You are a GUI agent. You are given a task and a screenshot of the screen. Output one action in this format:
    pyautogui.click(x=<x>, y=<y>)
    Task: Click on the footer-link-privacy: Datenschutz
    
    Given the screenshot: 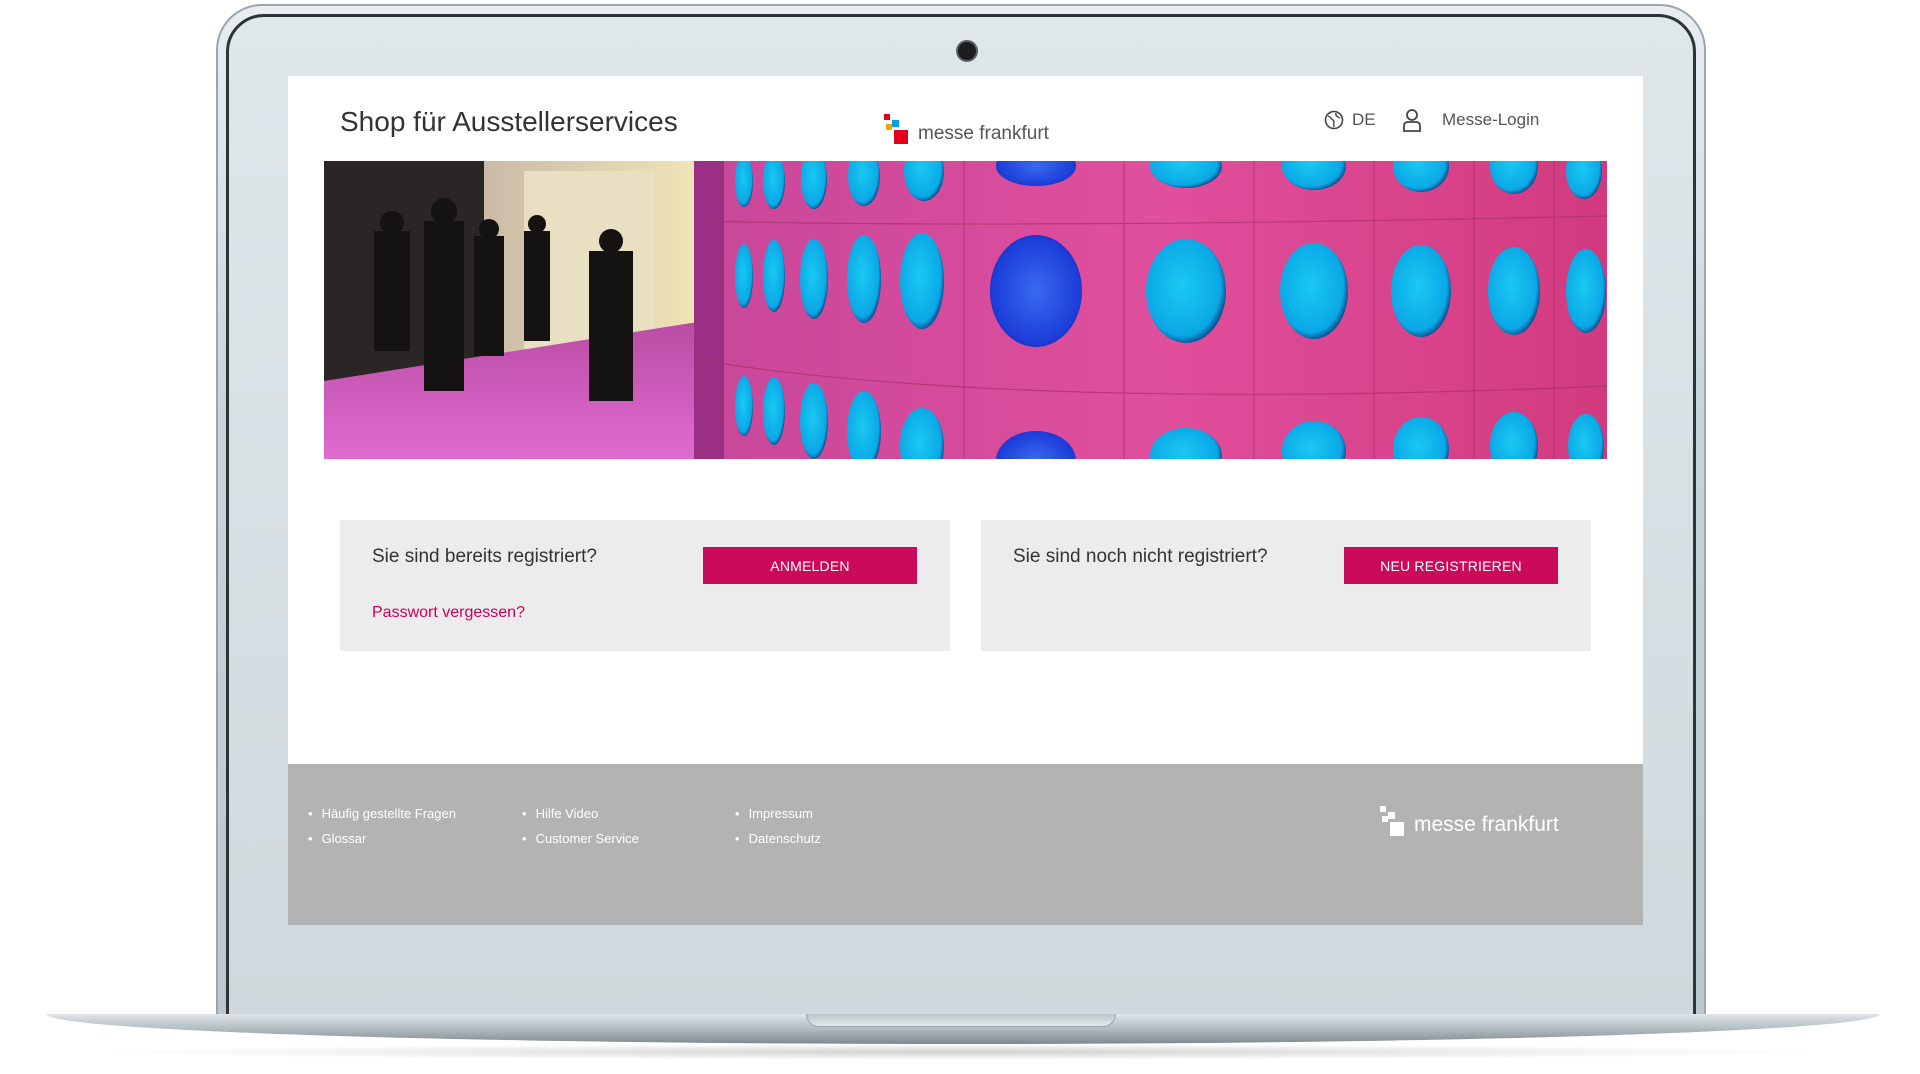 What is the action you would take?
    pyautogui.click(x=778, y=838)
    